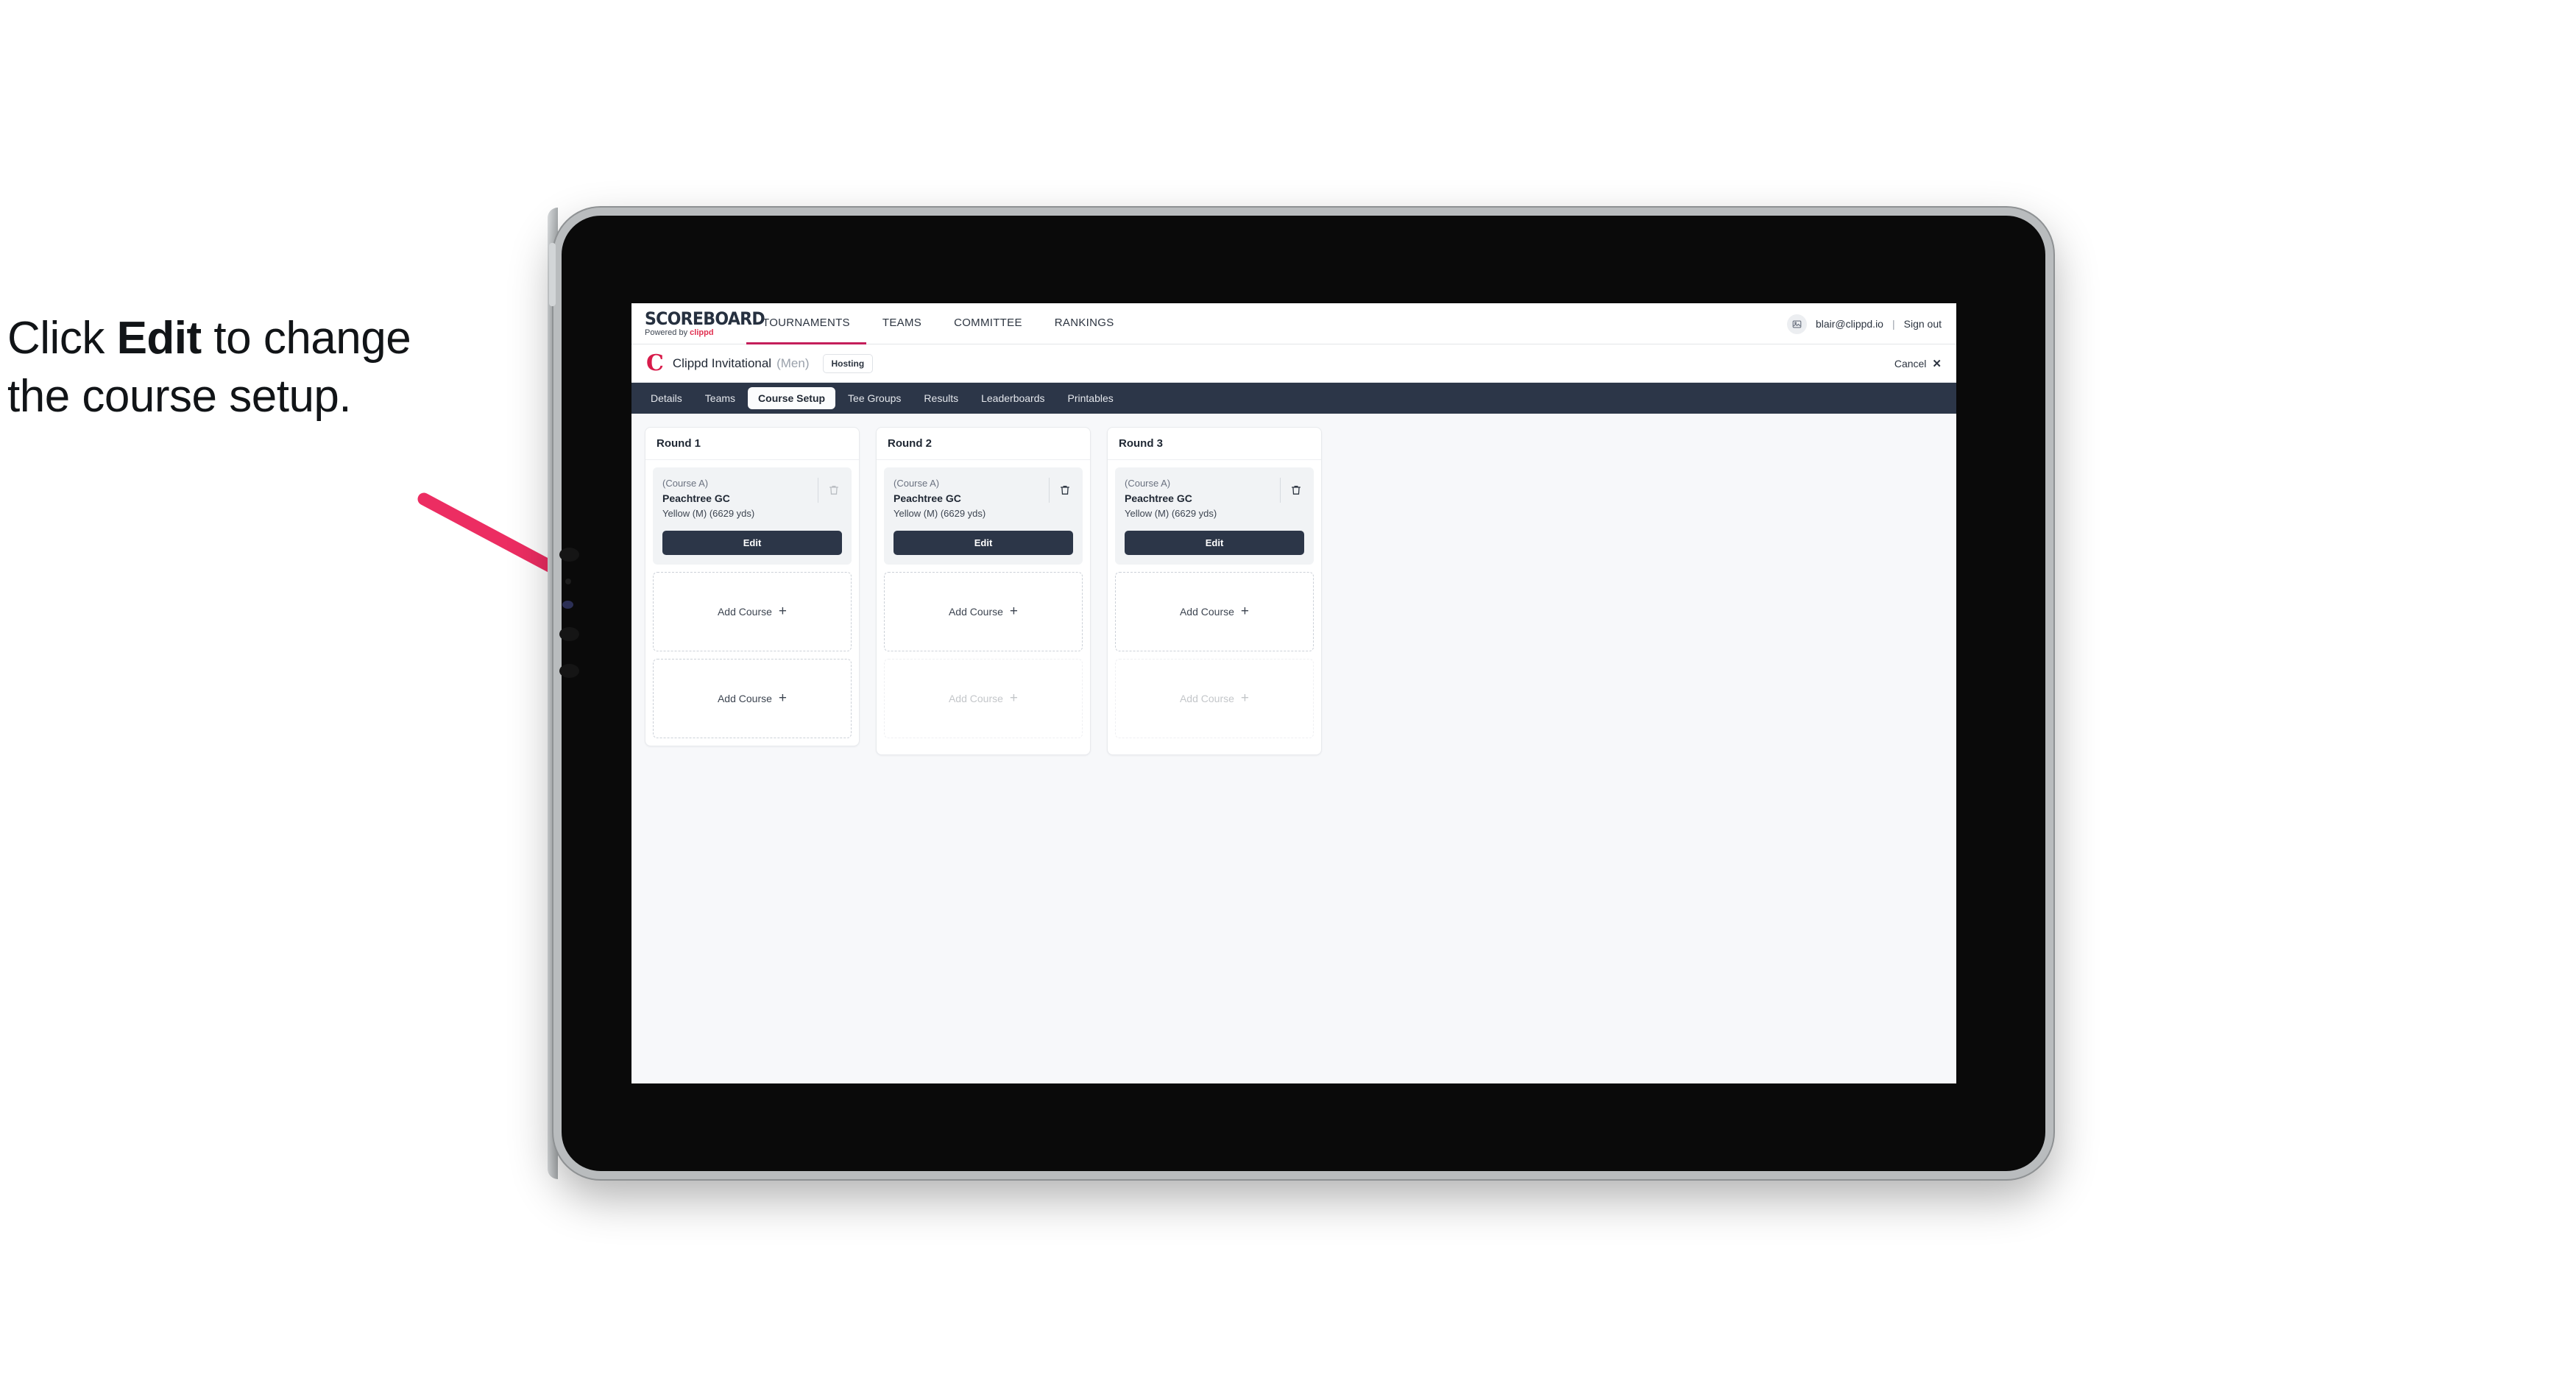 This screenshot has height=1386, width=2576. I want to click on instruction-annotation: Click Edit to change the course setup., so click(213, 367).